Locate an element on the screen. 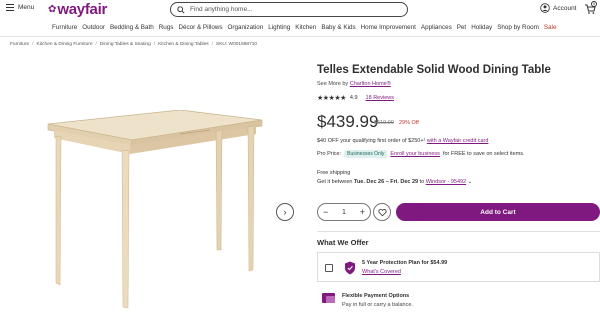  search-bar is located at coordinates (289, 9).